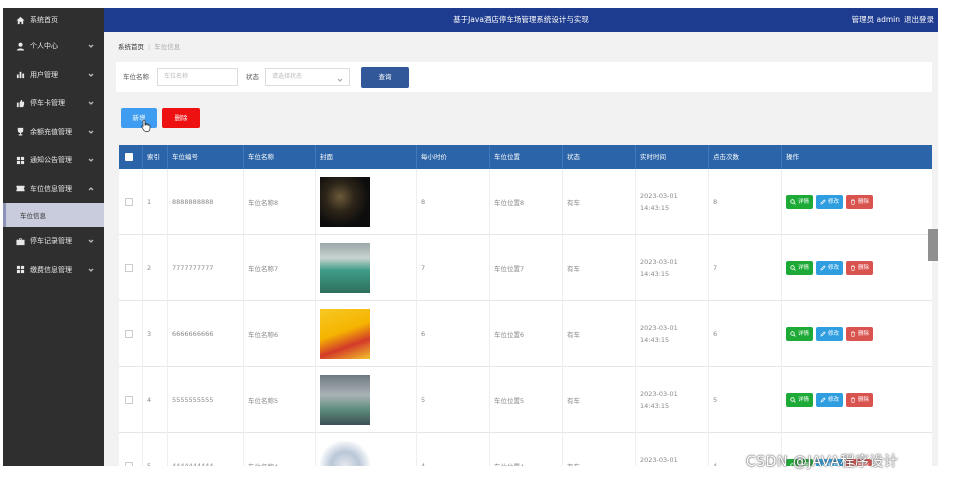 The width and height of the screenshot is (954, 480). What do you see at coordinates (155, 334) in the screenshot?
I see `cell-index: 3` at bounding box center [155, 334].